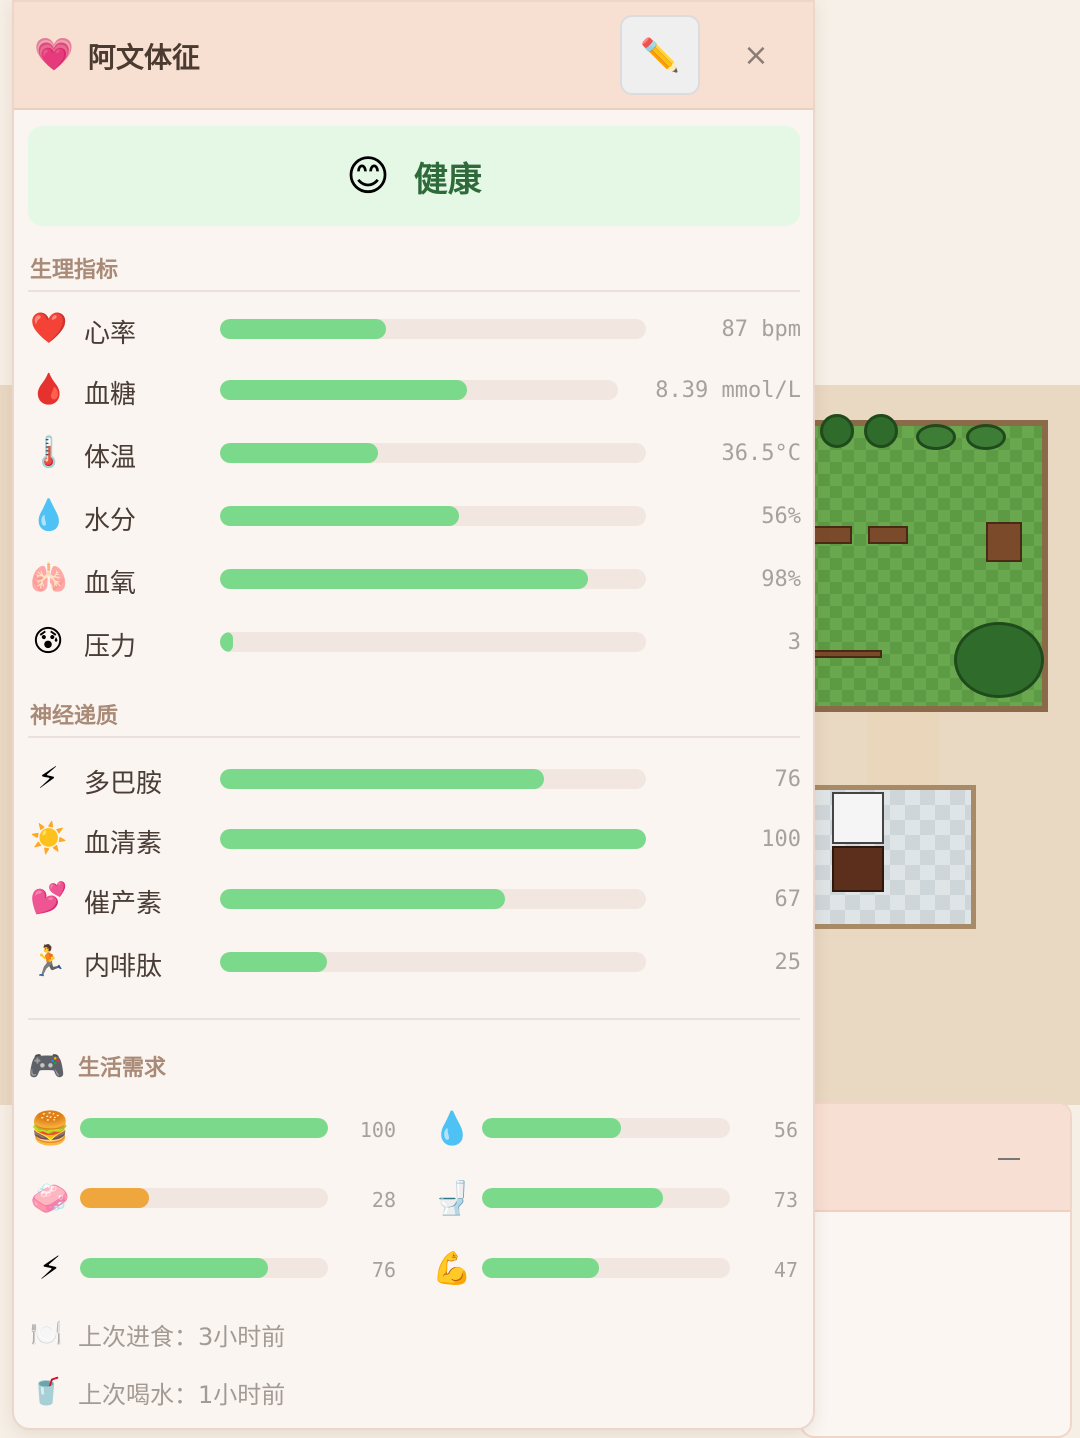 Image resolution: width=1080 pixels, height=1438 pixels. Describe the element at coordinates (761, 329) in the screenshot. I see `heart-rate-value: 87 bpm` at that location.